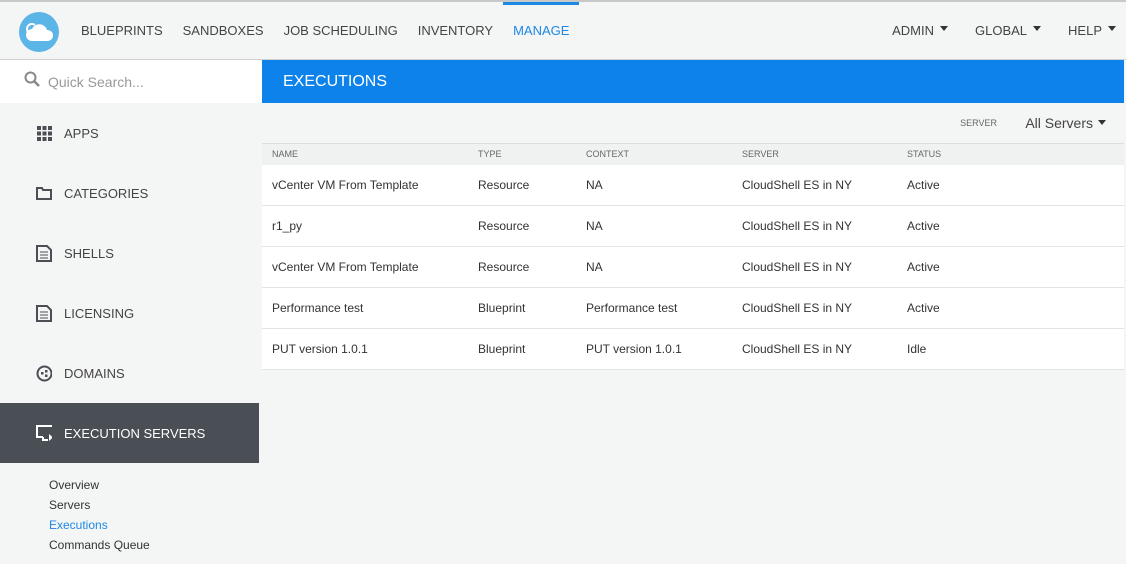  Describe the element at coordinates (106, 193) in the screenshot. I see `sidebar-item-label: CATEGORIES` at that location.